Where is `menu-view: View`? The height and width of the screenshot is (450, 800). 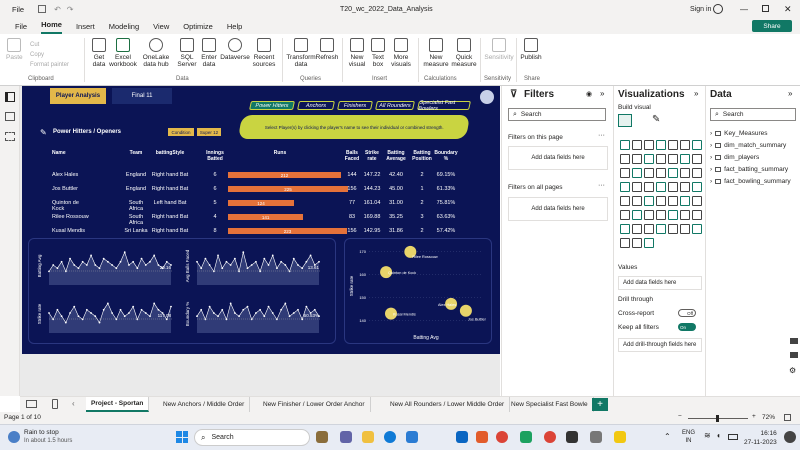
menu-view: View is located at coordinates (161, 28).